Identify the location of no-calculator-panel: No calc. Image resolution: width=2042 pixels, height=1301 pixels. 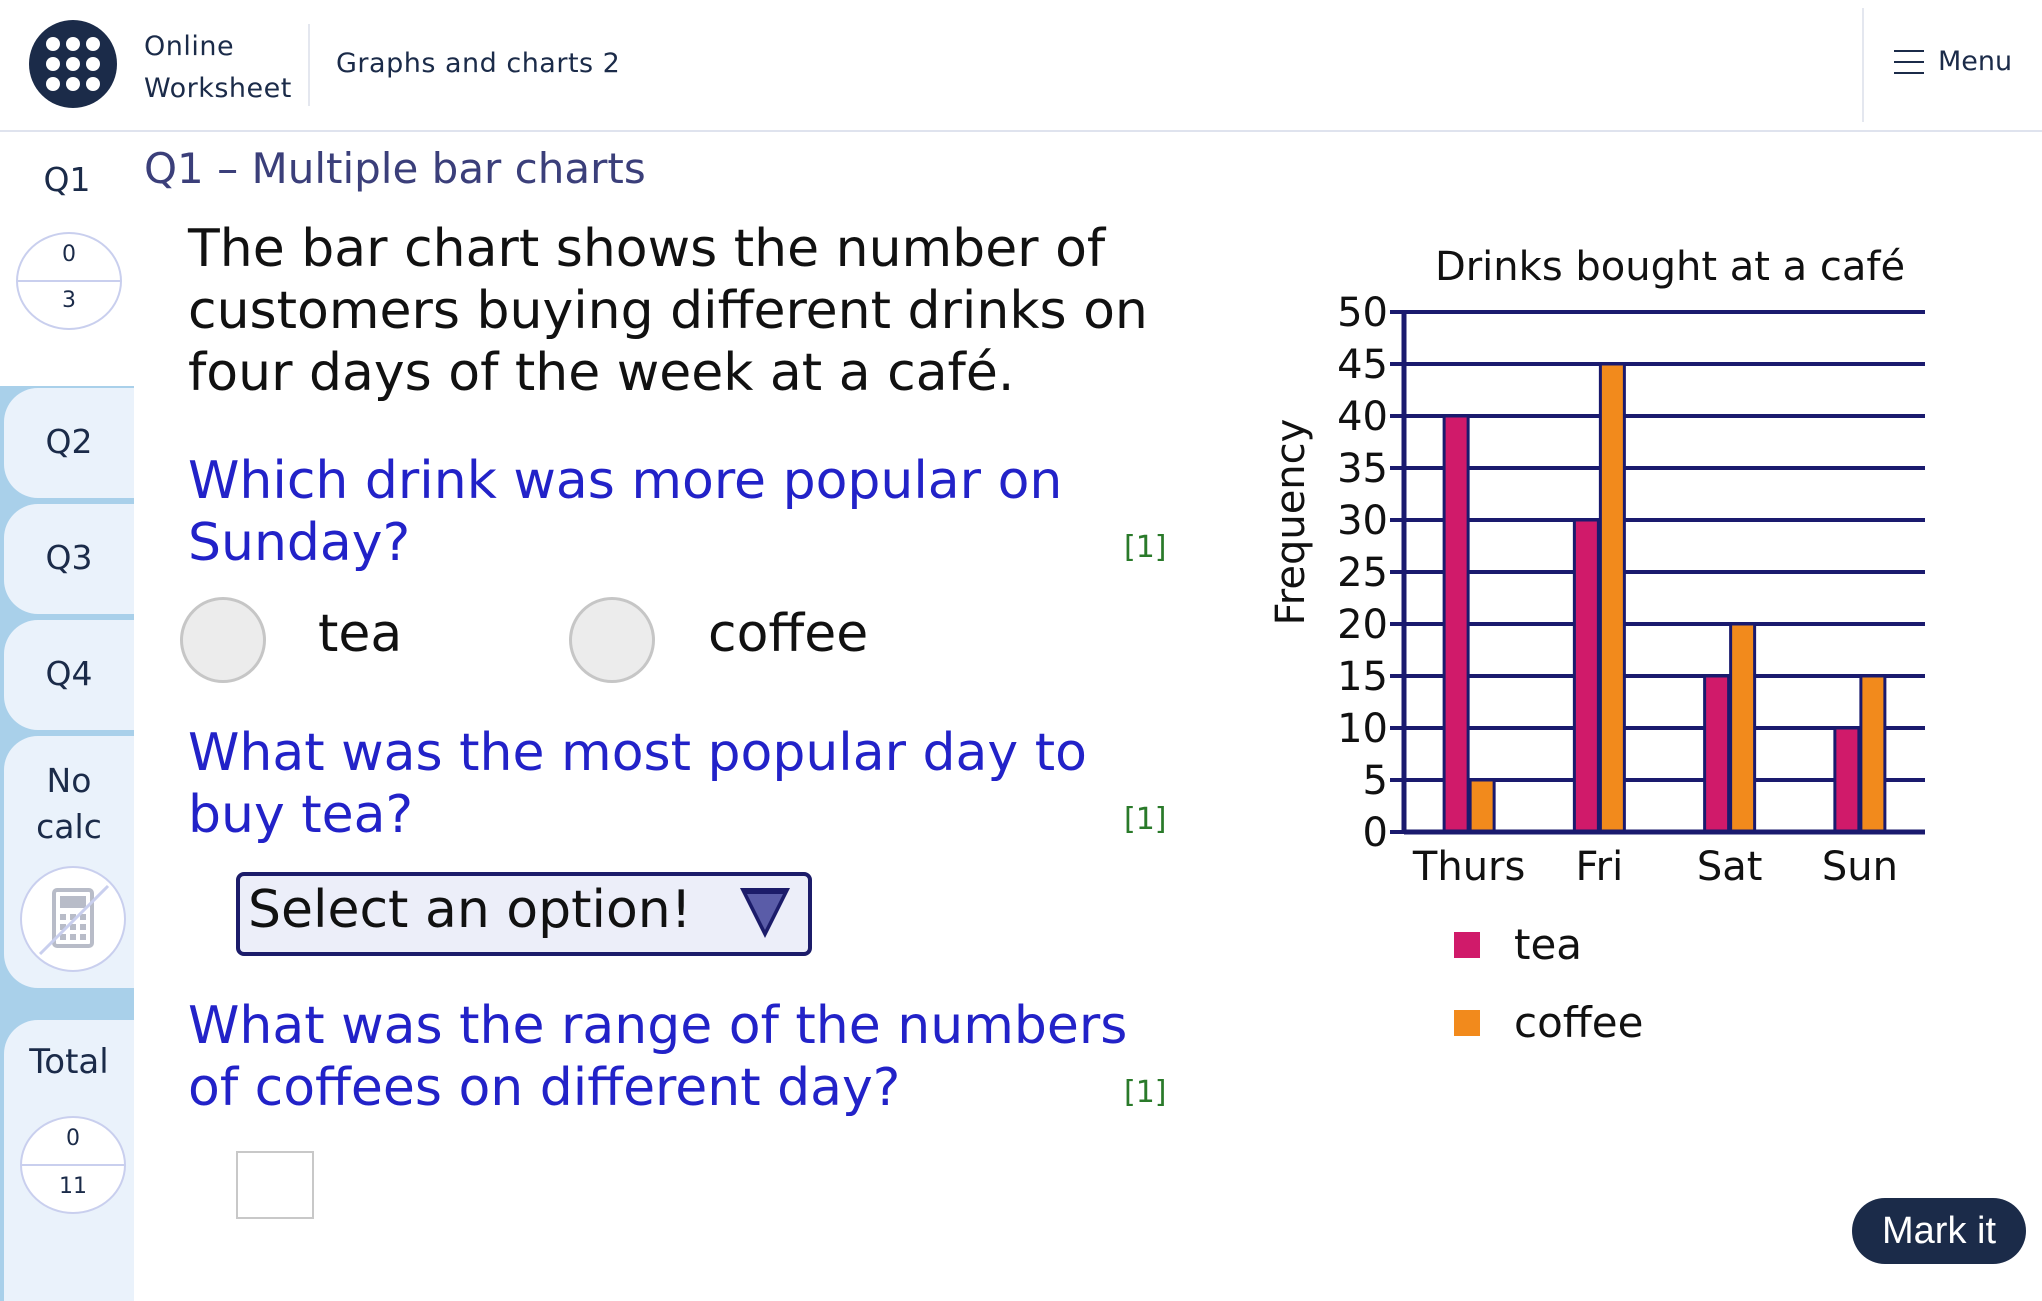
(69, 862).